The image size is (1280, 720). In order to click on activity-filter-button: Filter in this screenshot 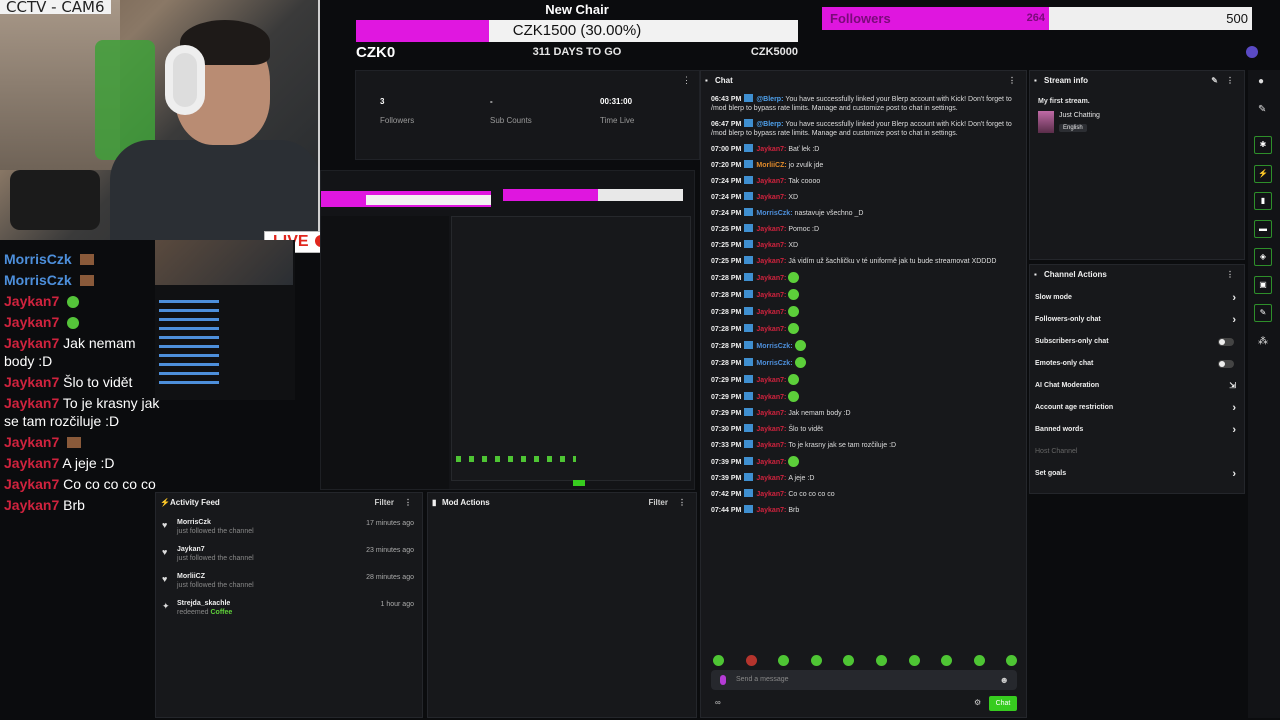, I will do `click(384, 503)`.